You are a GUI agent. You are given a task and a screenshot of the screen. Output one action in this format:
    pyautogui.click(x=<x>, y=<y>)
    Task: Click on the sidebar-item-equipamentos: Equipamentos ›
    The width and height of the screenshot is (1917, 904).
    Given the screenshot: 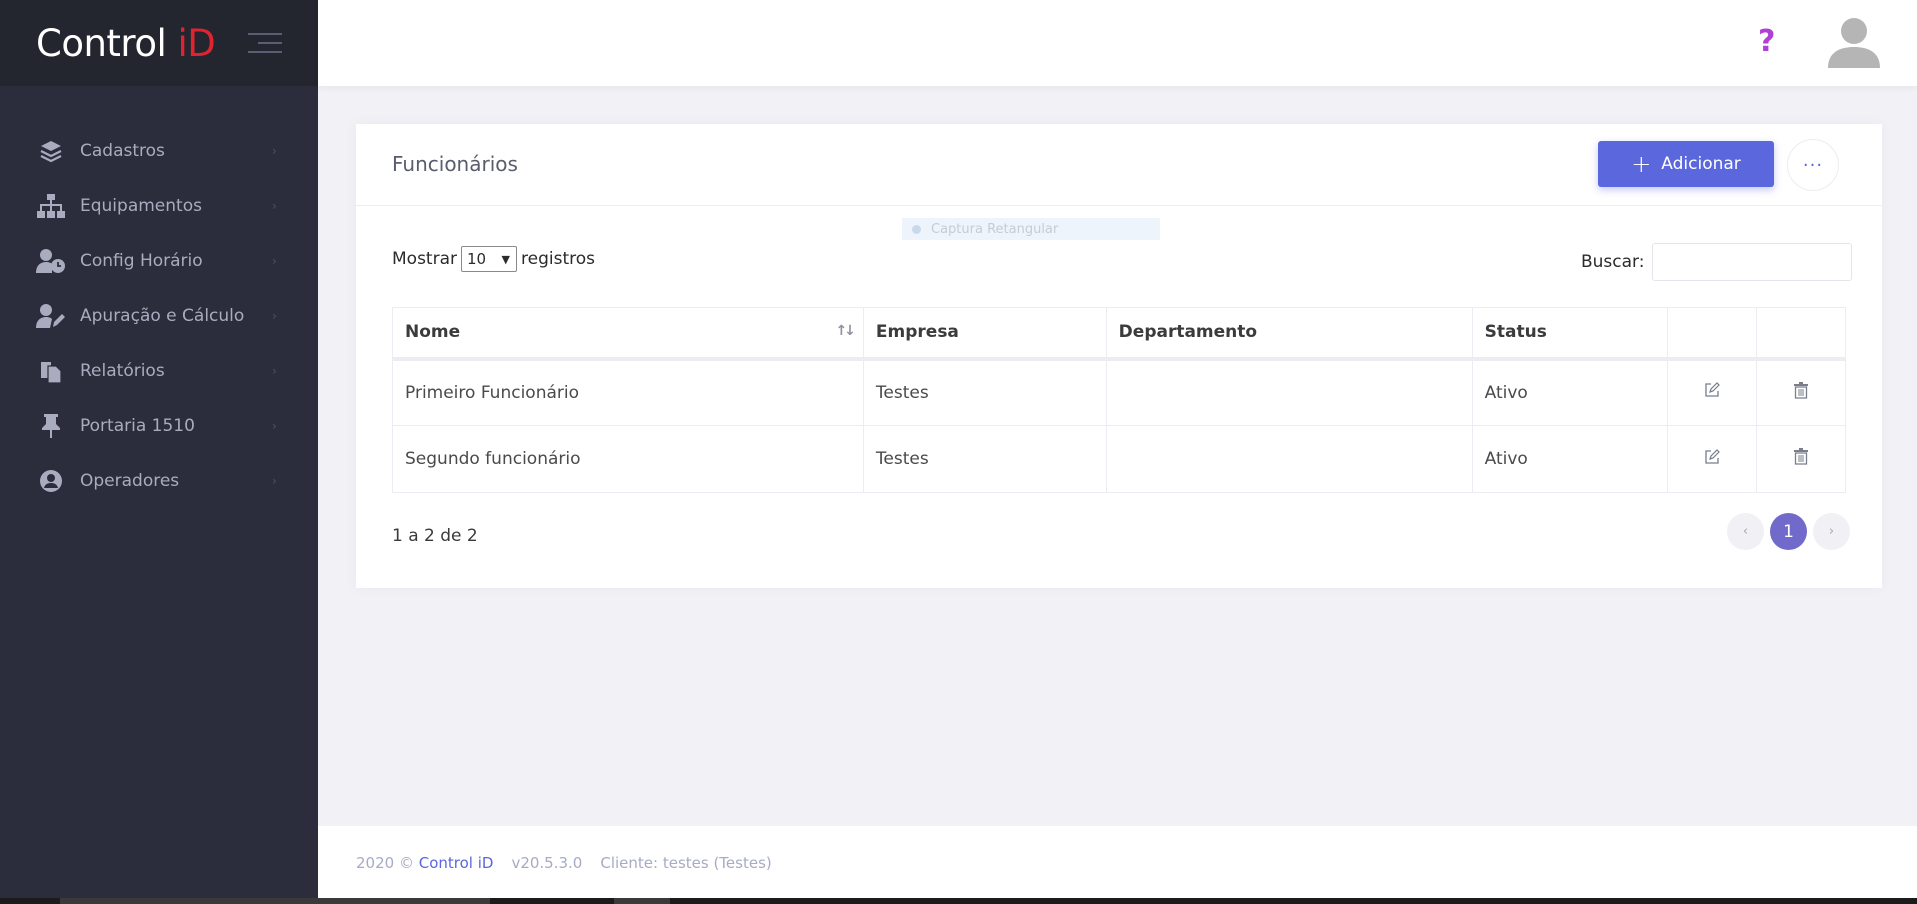 What is the action you would take?
    pyautogui.click(x=159, y=205)
    